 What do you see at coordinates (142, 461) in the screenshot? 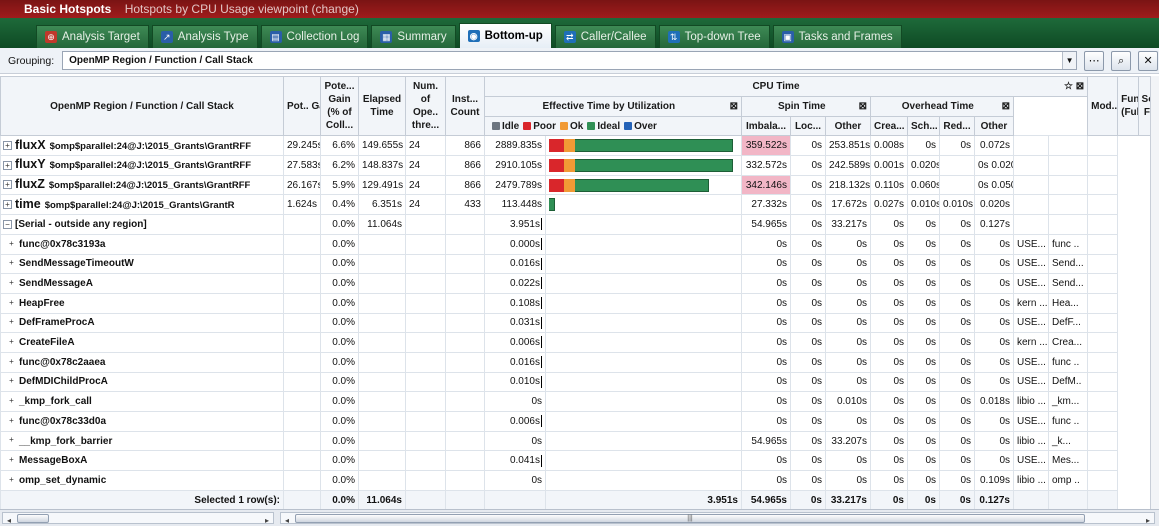
I see `function-name-cell: + MessageBoxA` at bounding box center [142, 461].